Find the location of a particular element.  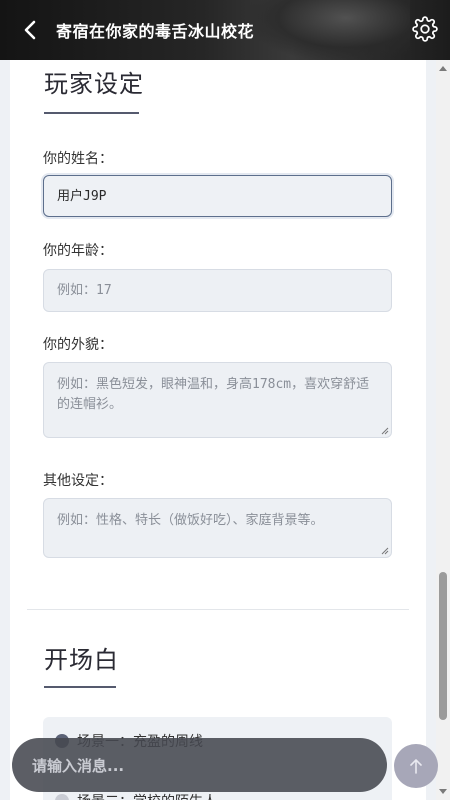

scroll-up-icon is located at coordinates (443, 68).